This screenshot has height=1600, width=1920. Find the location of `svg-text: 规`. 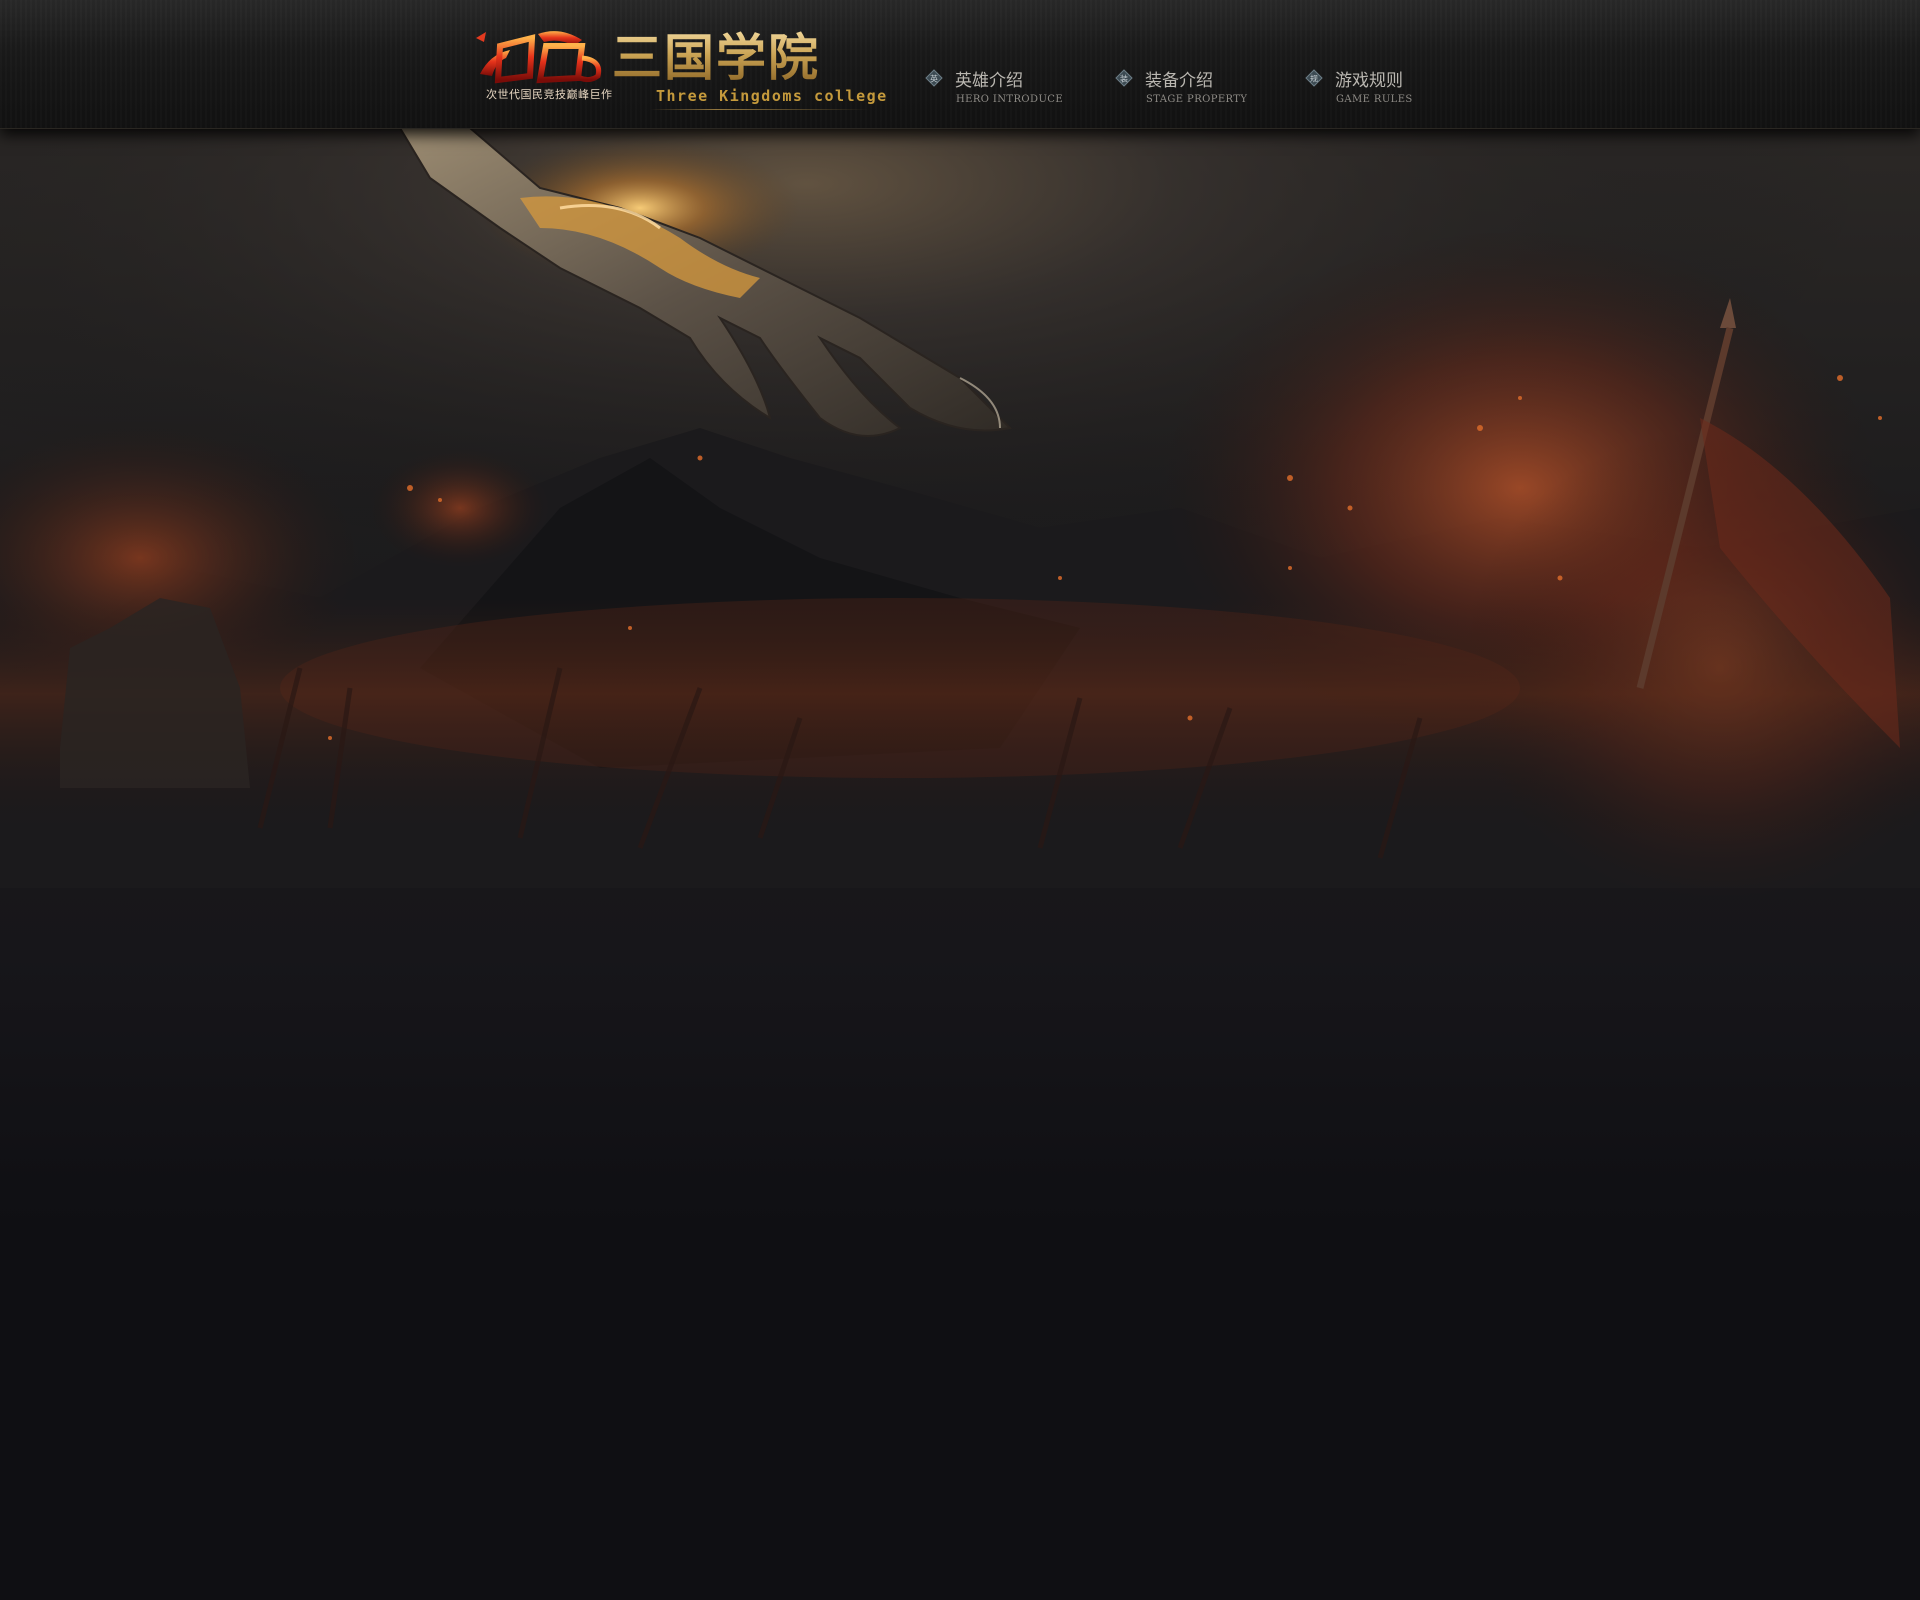

svg-text: 规 is located at coordinates (1314, 79).